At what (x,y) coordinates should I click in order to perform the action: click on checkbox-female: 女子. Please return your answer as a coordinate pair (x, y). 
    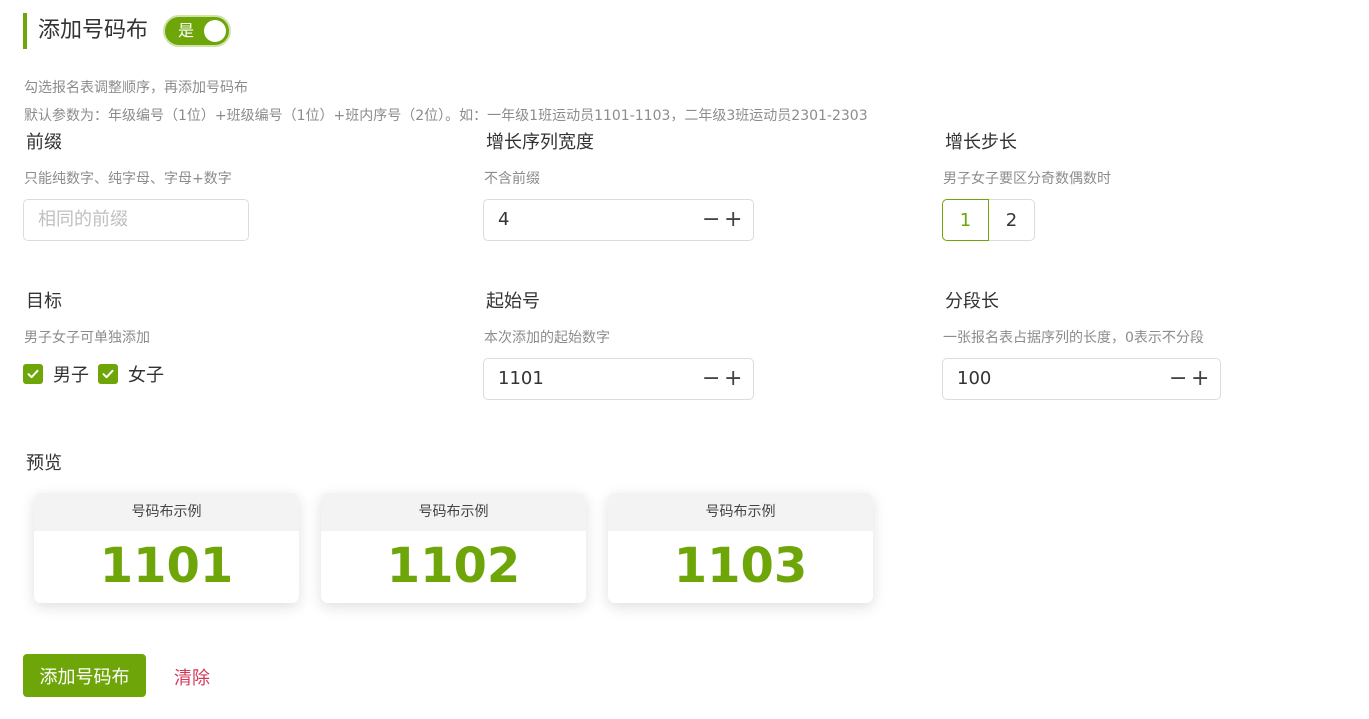
    Looking at the image, I should click on (131, 374).